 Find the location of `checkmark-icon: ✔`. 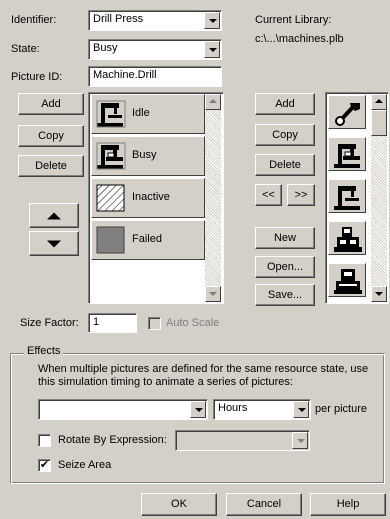

checkmark-icon: ✔ is located at coordinates (44, 465).